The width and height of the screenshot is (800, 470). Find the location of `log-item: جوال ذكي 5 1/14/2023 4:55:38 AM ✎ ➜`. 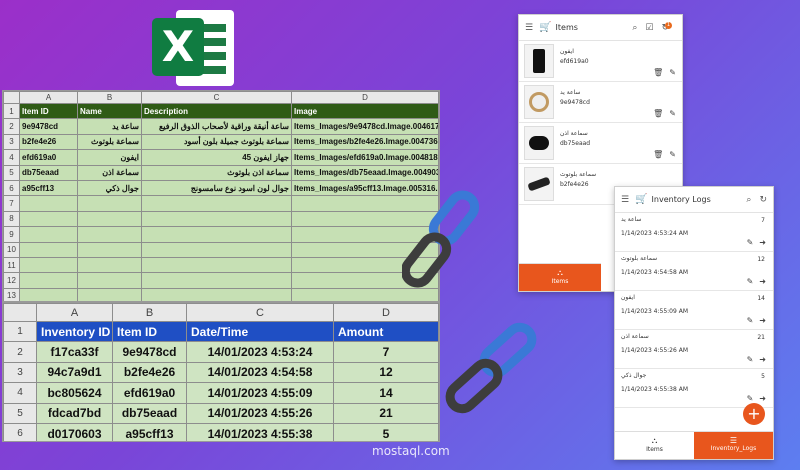

log-item: جوال ذكي 5 1/14/2023 4:55:38 AM ✎ ➜ is located at coordinates (694, 388).